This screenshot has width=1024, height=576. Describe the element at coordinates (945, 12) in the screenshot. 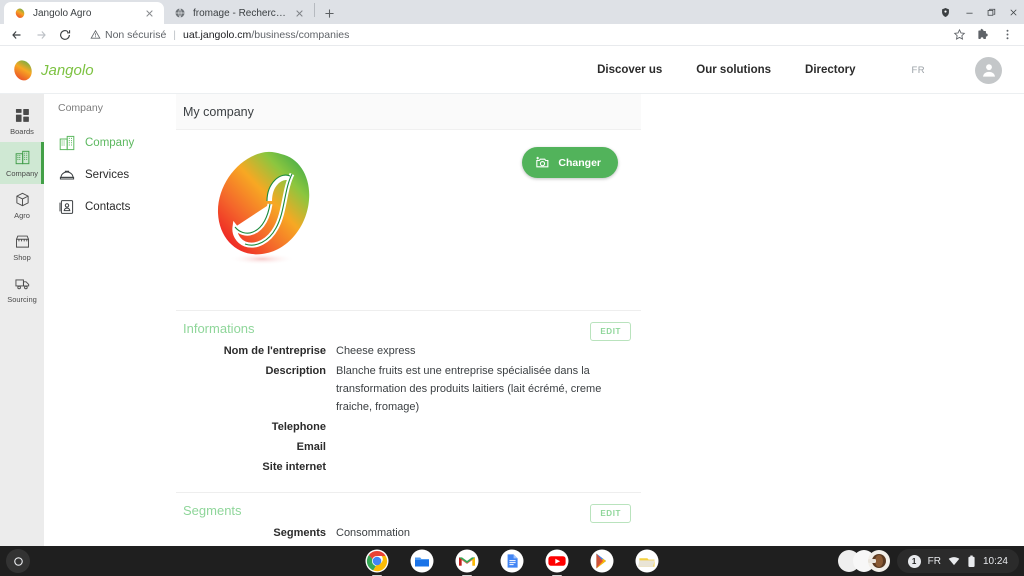

I see `shield-icon` at that location.